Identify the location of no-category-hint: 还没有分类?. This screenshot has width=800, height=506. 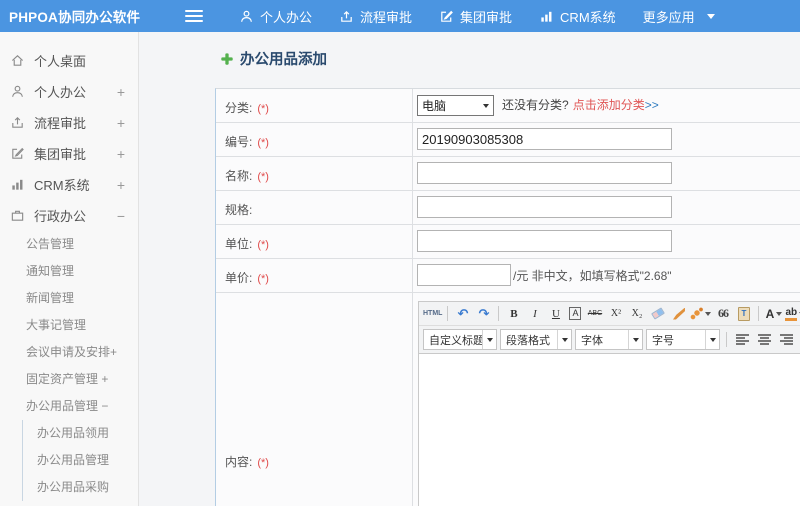
(535, 105).